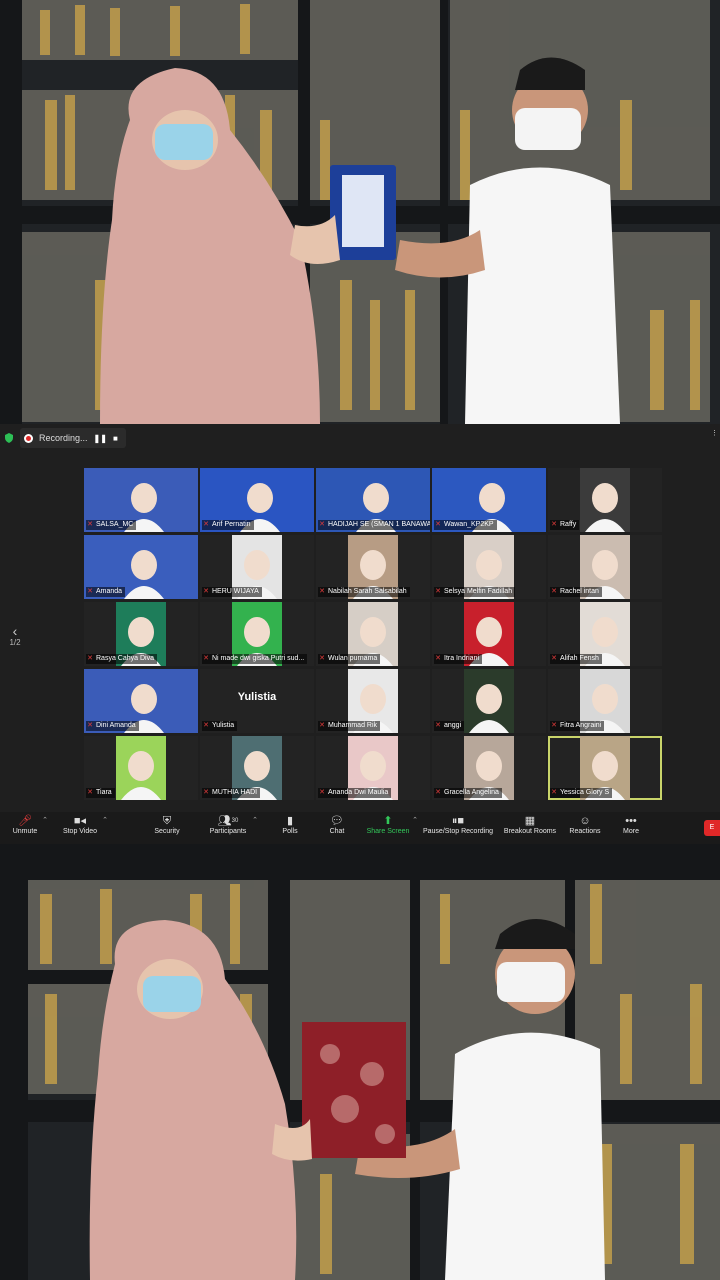 Image resolution: width=720 pixels, height=1280 pixels. What do you see at coordinates (355, 793) in the screenshot?
I see `participant-name: Ananda Dwi Maulia` at bounding box center [355, 793].